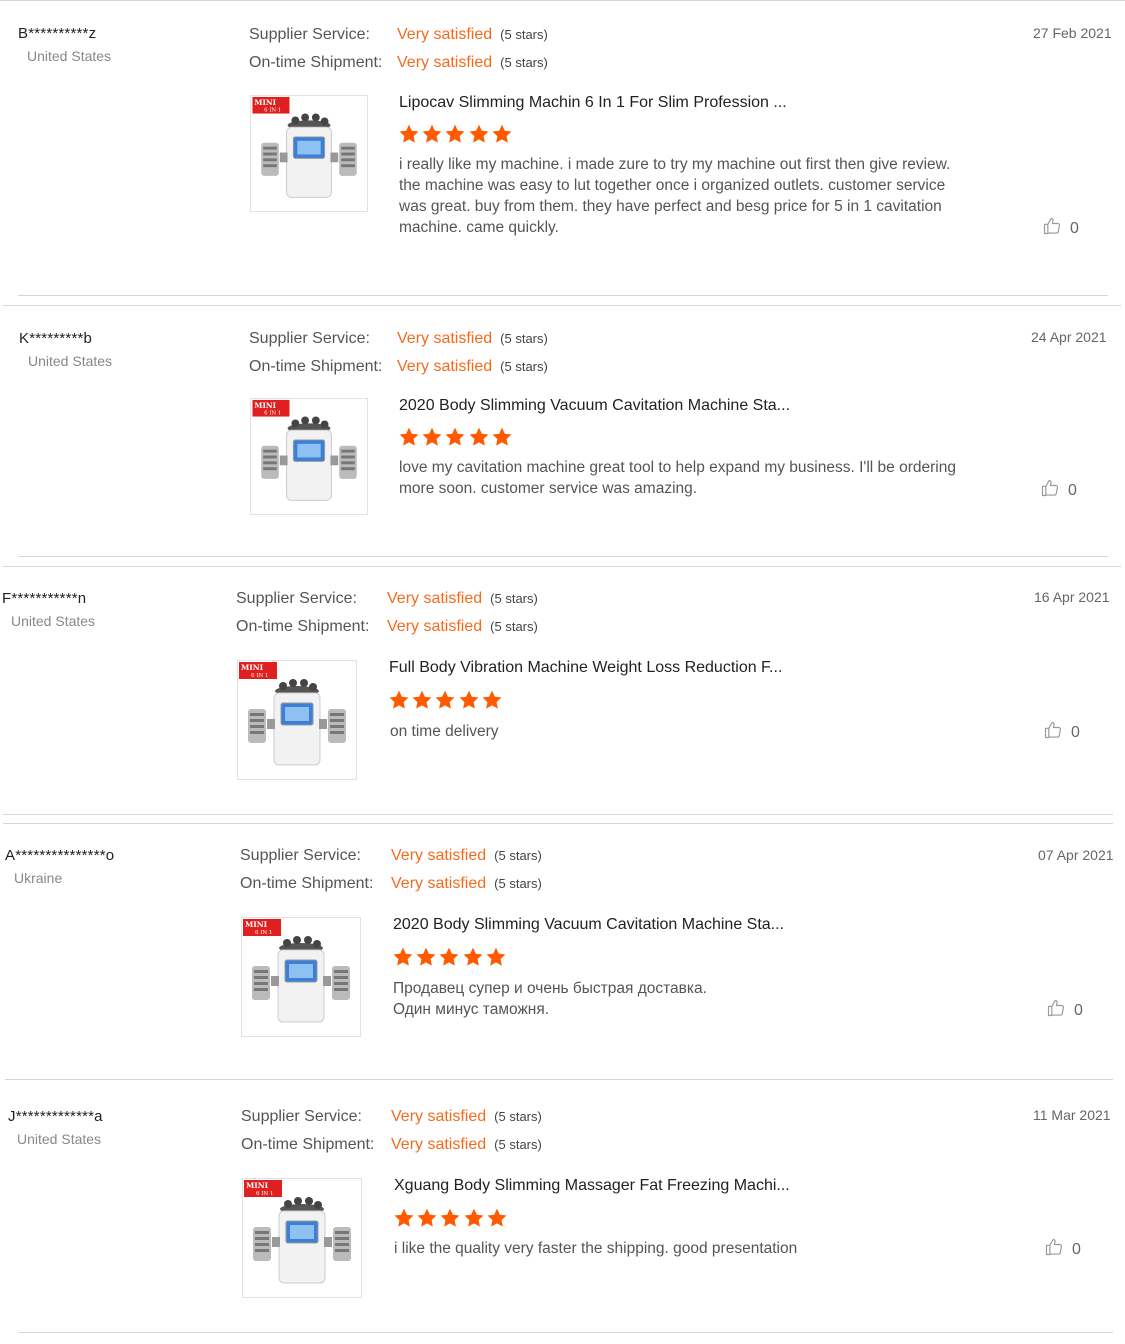 The width and height of the screenshot is (1125, 1344). What do you see at coordinates (518, 883) in the screenshot?
I see `shipment-stars: (5 stars)` at bounding box center [518, 883].